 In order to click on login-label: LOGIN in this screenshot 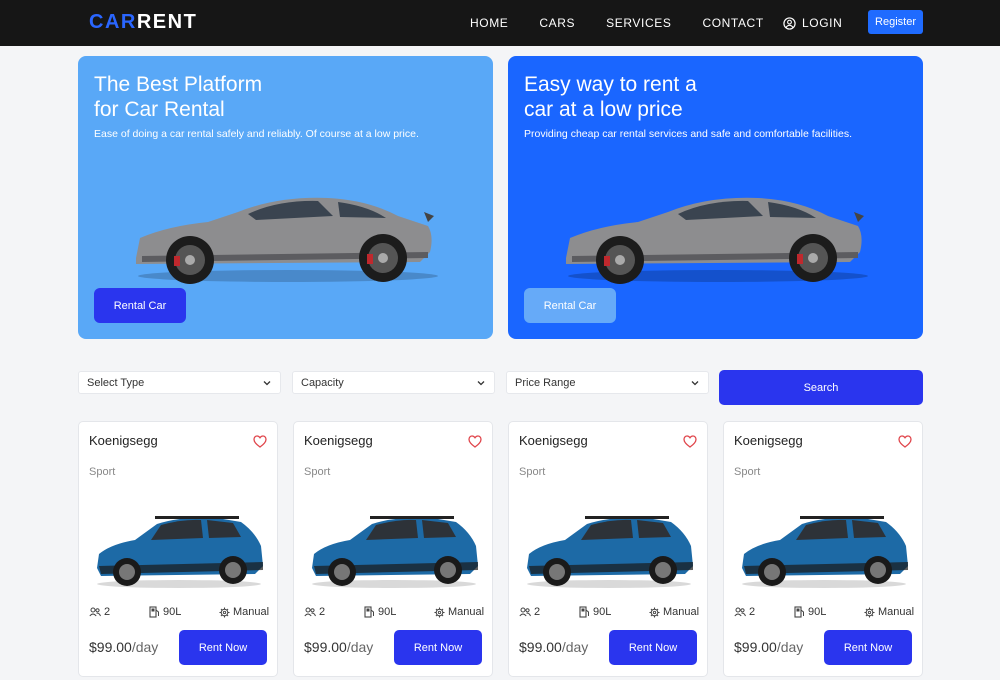, I will do `click(822, 23)`.